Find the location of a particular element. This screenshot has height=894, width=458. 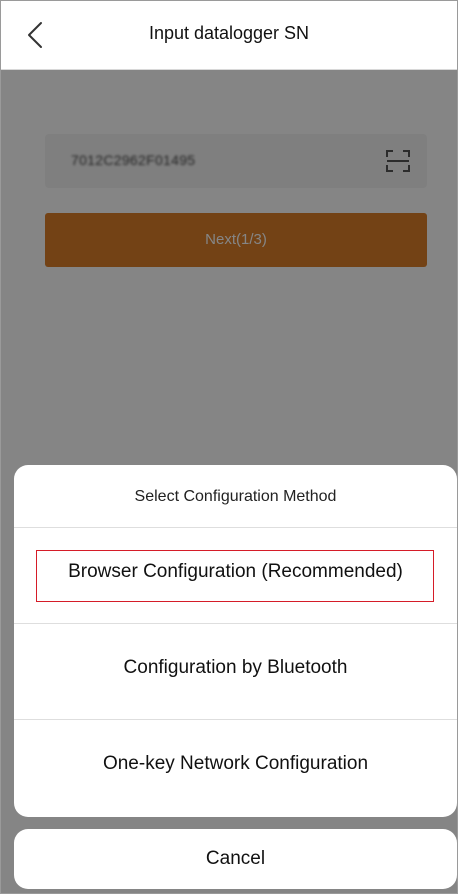

option-one-key-network-configuration: One-key Network Configuration is located at coordinates (235, 768).